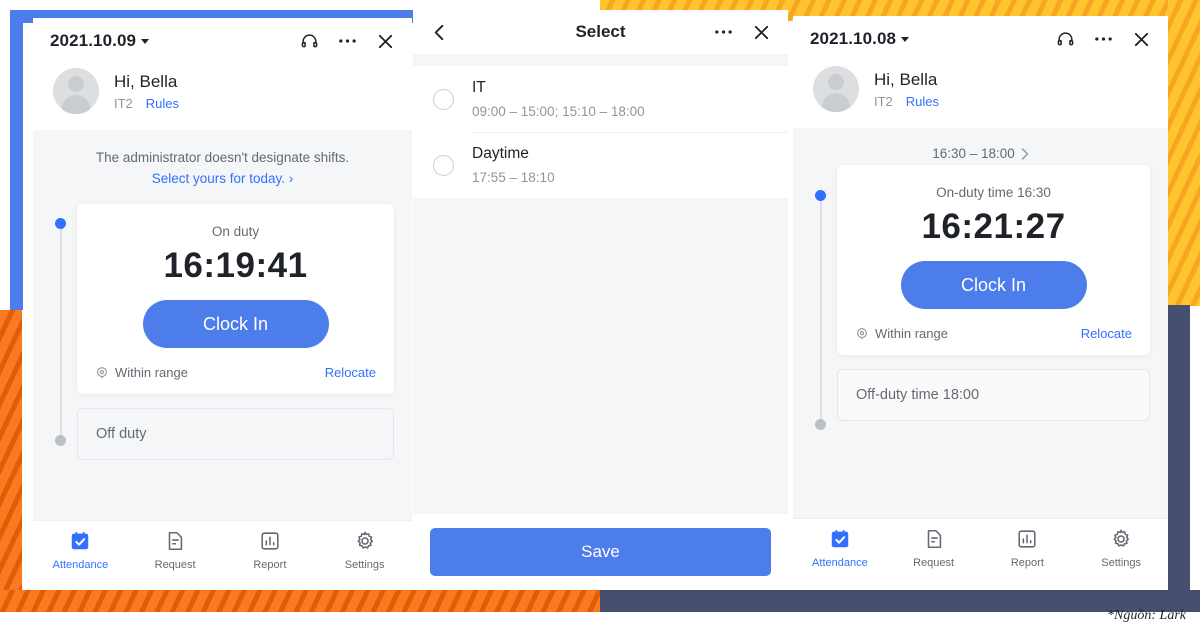  I want to click on panel3-off-duty-card: Off-duty time 18:00, so click(993, 395).